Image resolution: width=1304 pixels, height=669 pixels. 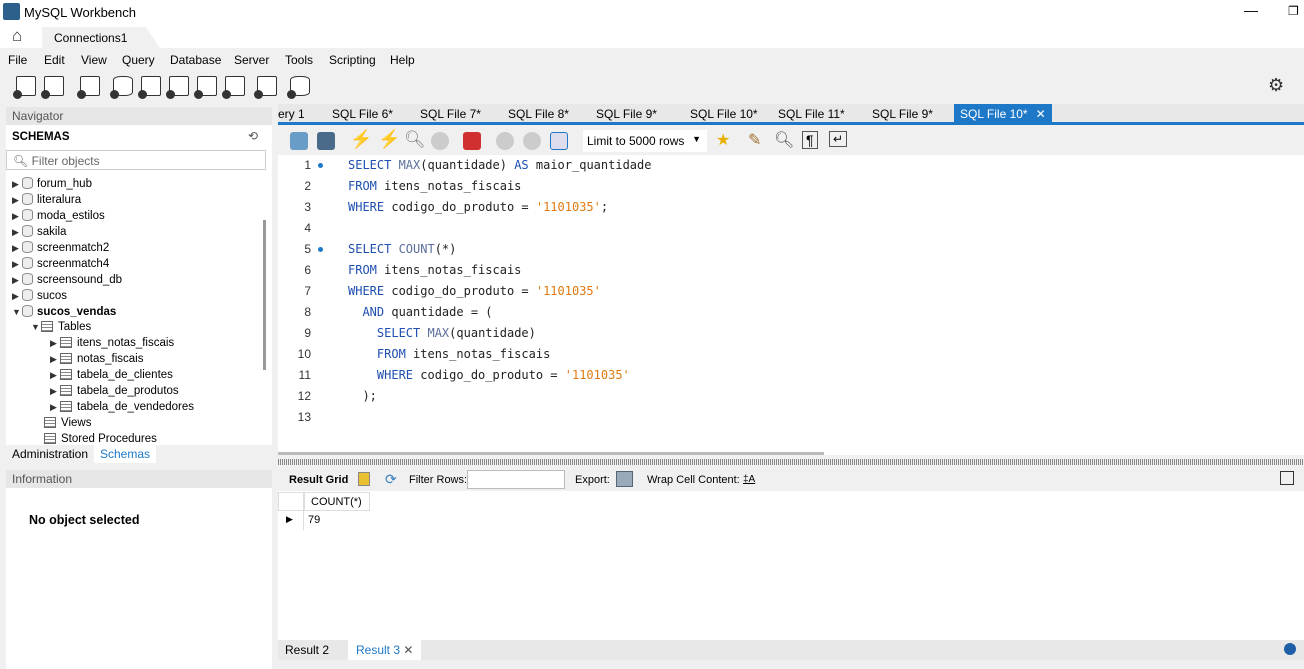 What do you see at coordinates (264, 295) in the screenshot?
I see `scrollbar` at bounding box center [264, 295].